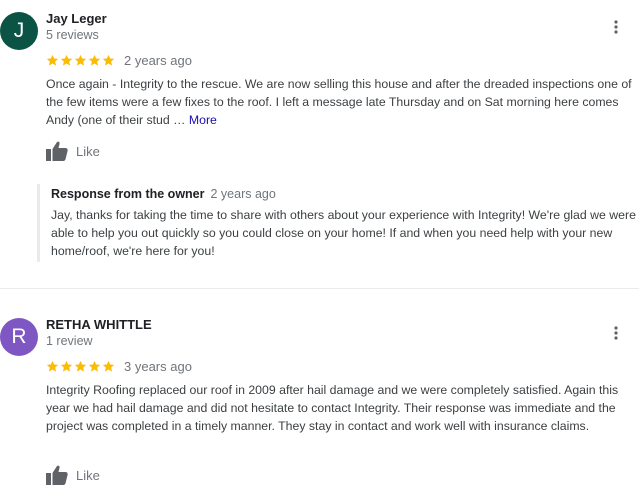 This screenshot has height=500, width=639. What do you see at coordinates (19, 31) in the screenshot?
I see `avatar: J` at bounding box center [19, 31].